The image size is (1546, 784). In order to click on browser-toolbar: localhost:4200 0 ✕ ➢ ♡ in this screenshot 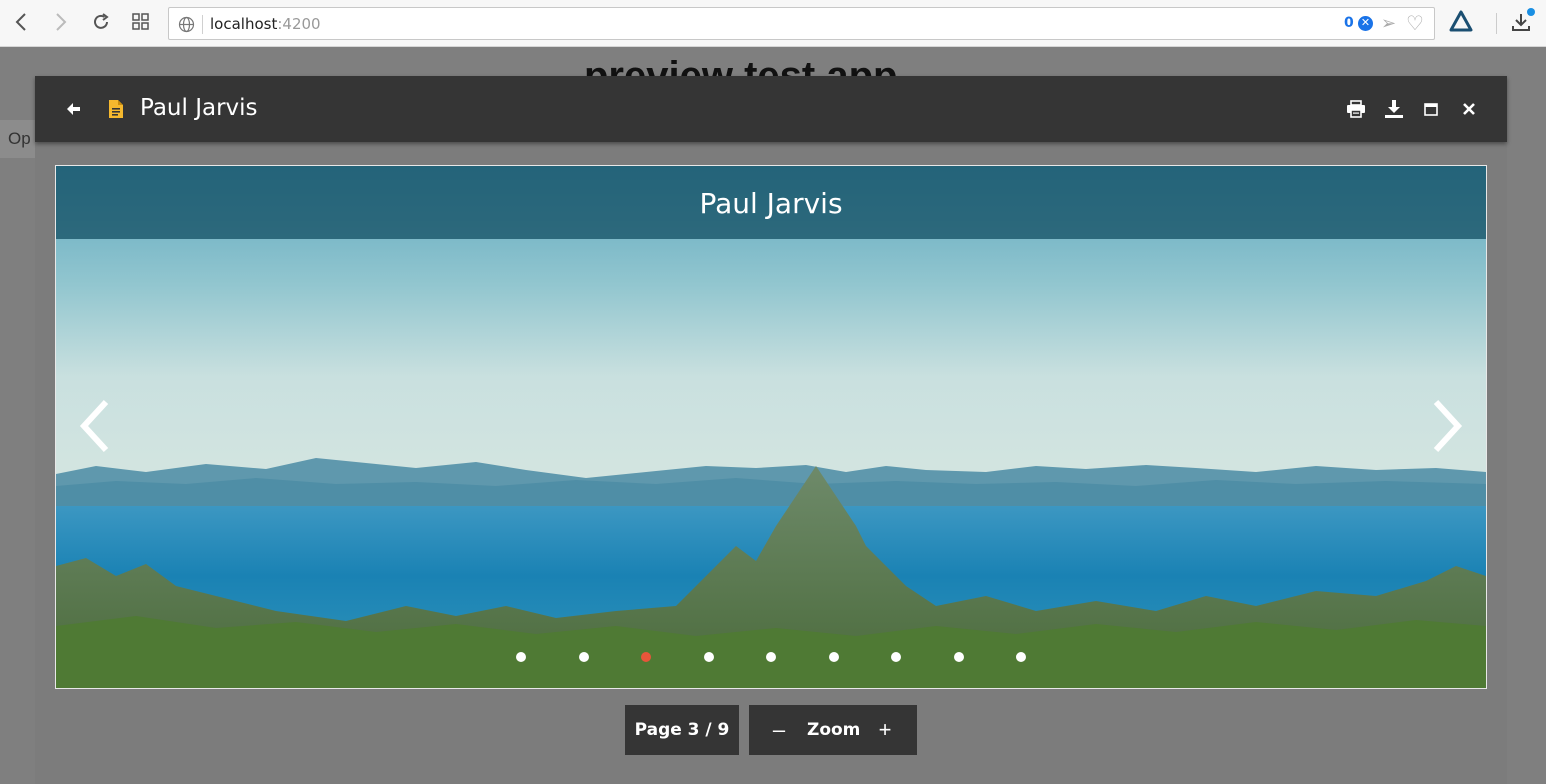, I will do `click(773, 23)`.